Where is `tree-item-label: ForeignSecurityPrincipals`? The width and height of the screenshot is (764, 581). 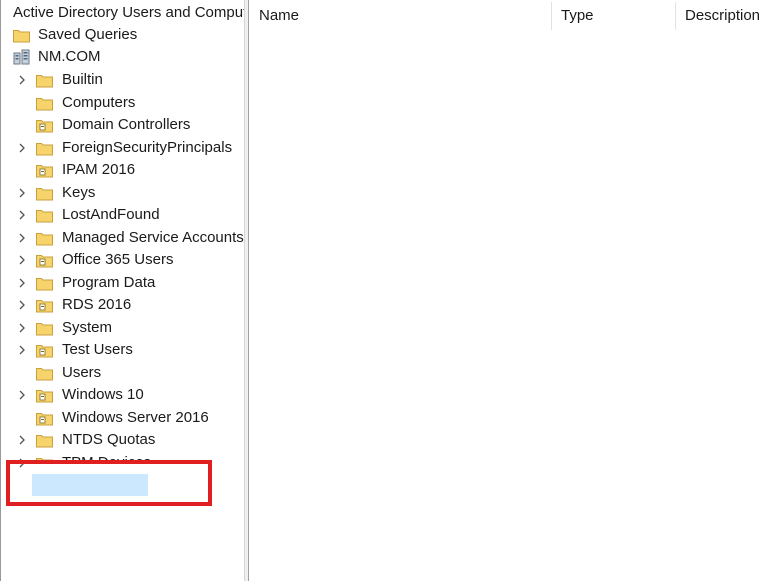
tree-item-label: ForeignSecurityPrincipals is located at coordinates (147, 147).